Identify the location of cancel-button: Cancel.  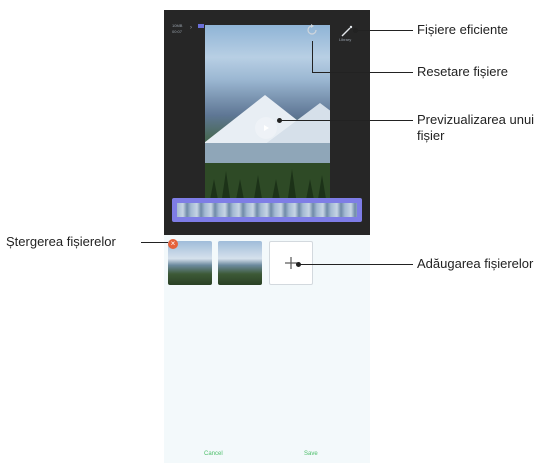
(213, 454).